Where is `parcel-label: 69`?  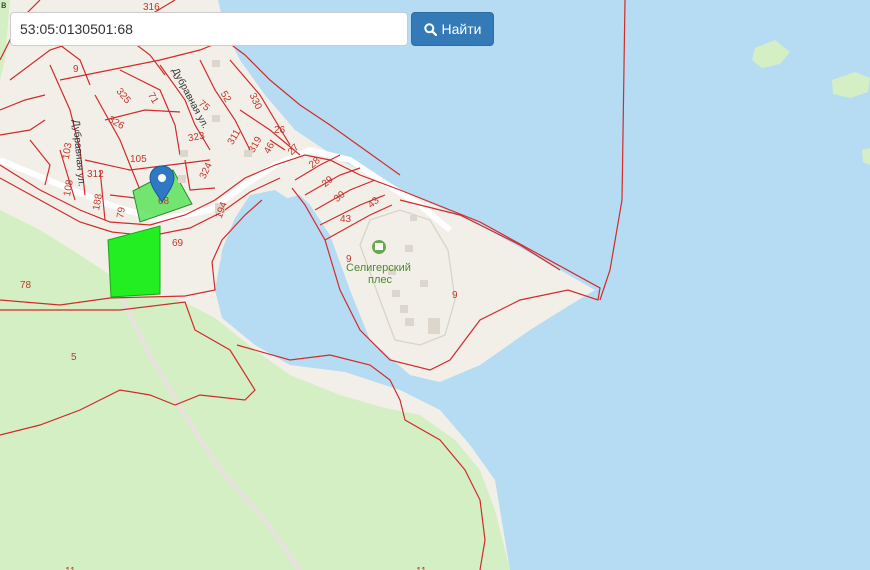 parcel-label: 69 is located at coordinates (178, 243).